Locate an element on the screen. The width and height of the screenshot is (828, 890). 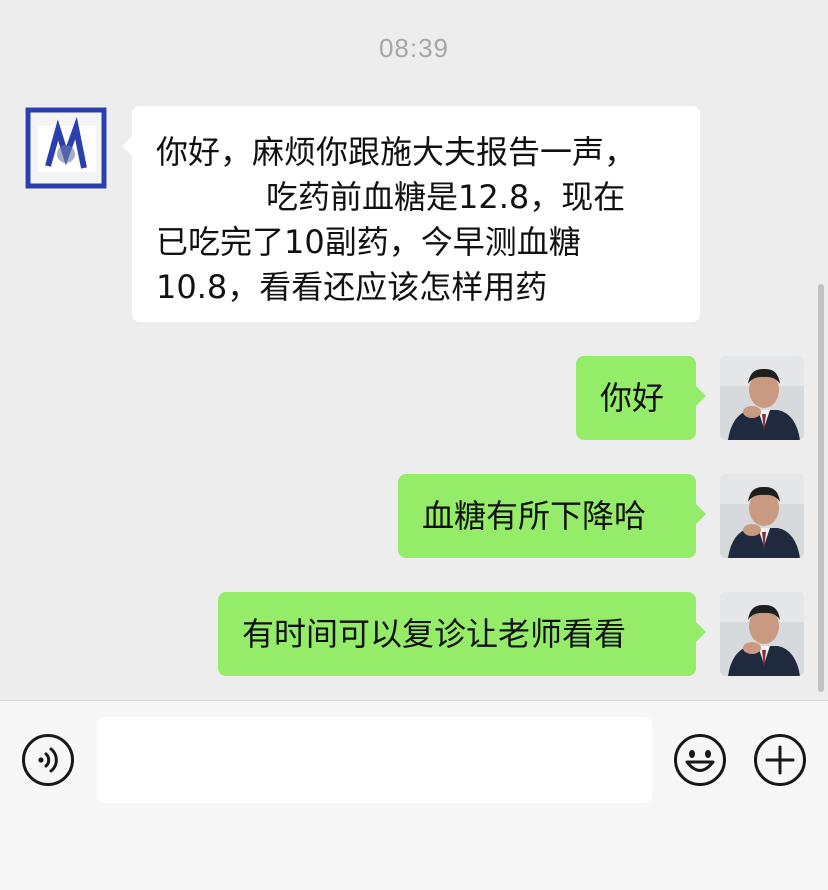
emoji-button is located at coordinates (700, 760).